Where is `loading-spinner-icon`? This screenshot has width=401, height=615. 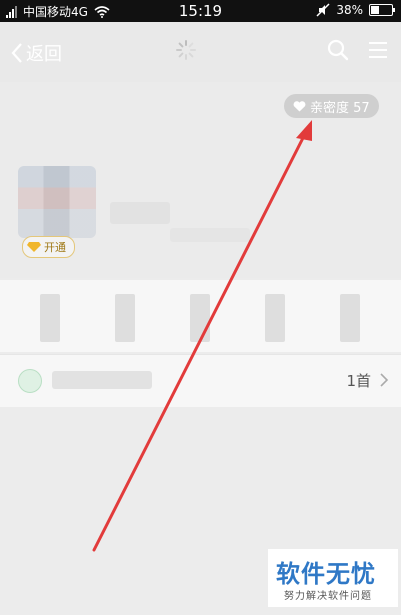 loading-spinner-icon is located at coordinates (186, 50).